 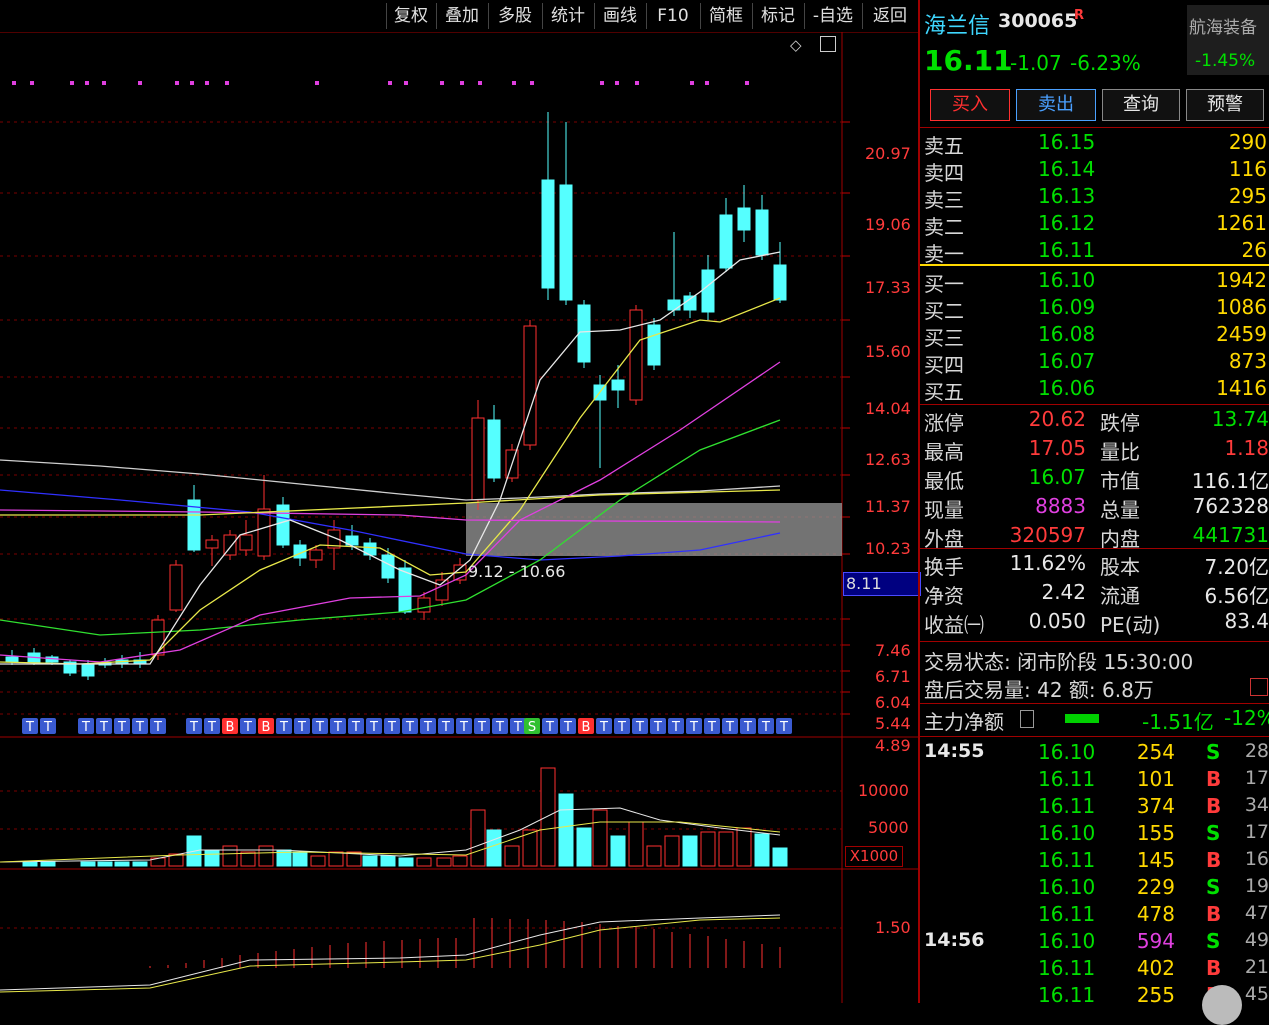 What do you see at coordinates (954, 751) in the screenshot?
I see `tick-time: 14:55` at bounding box center [954, 751].